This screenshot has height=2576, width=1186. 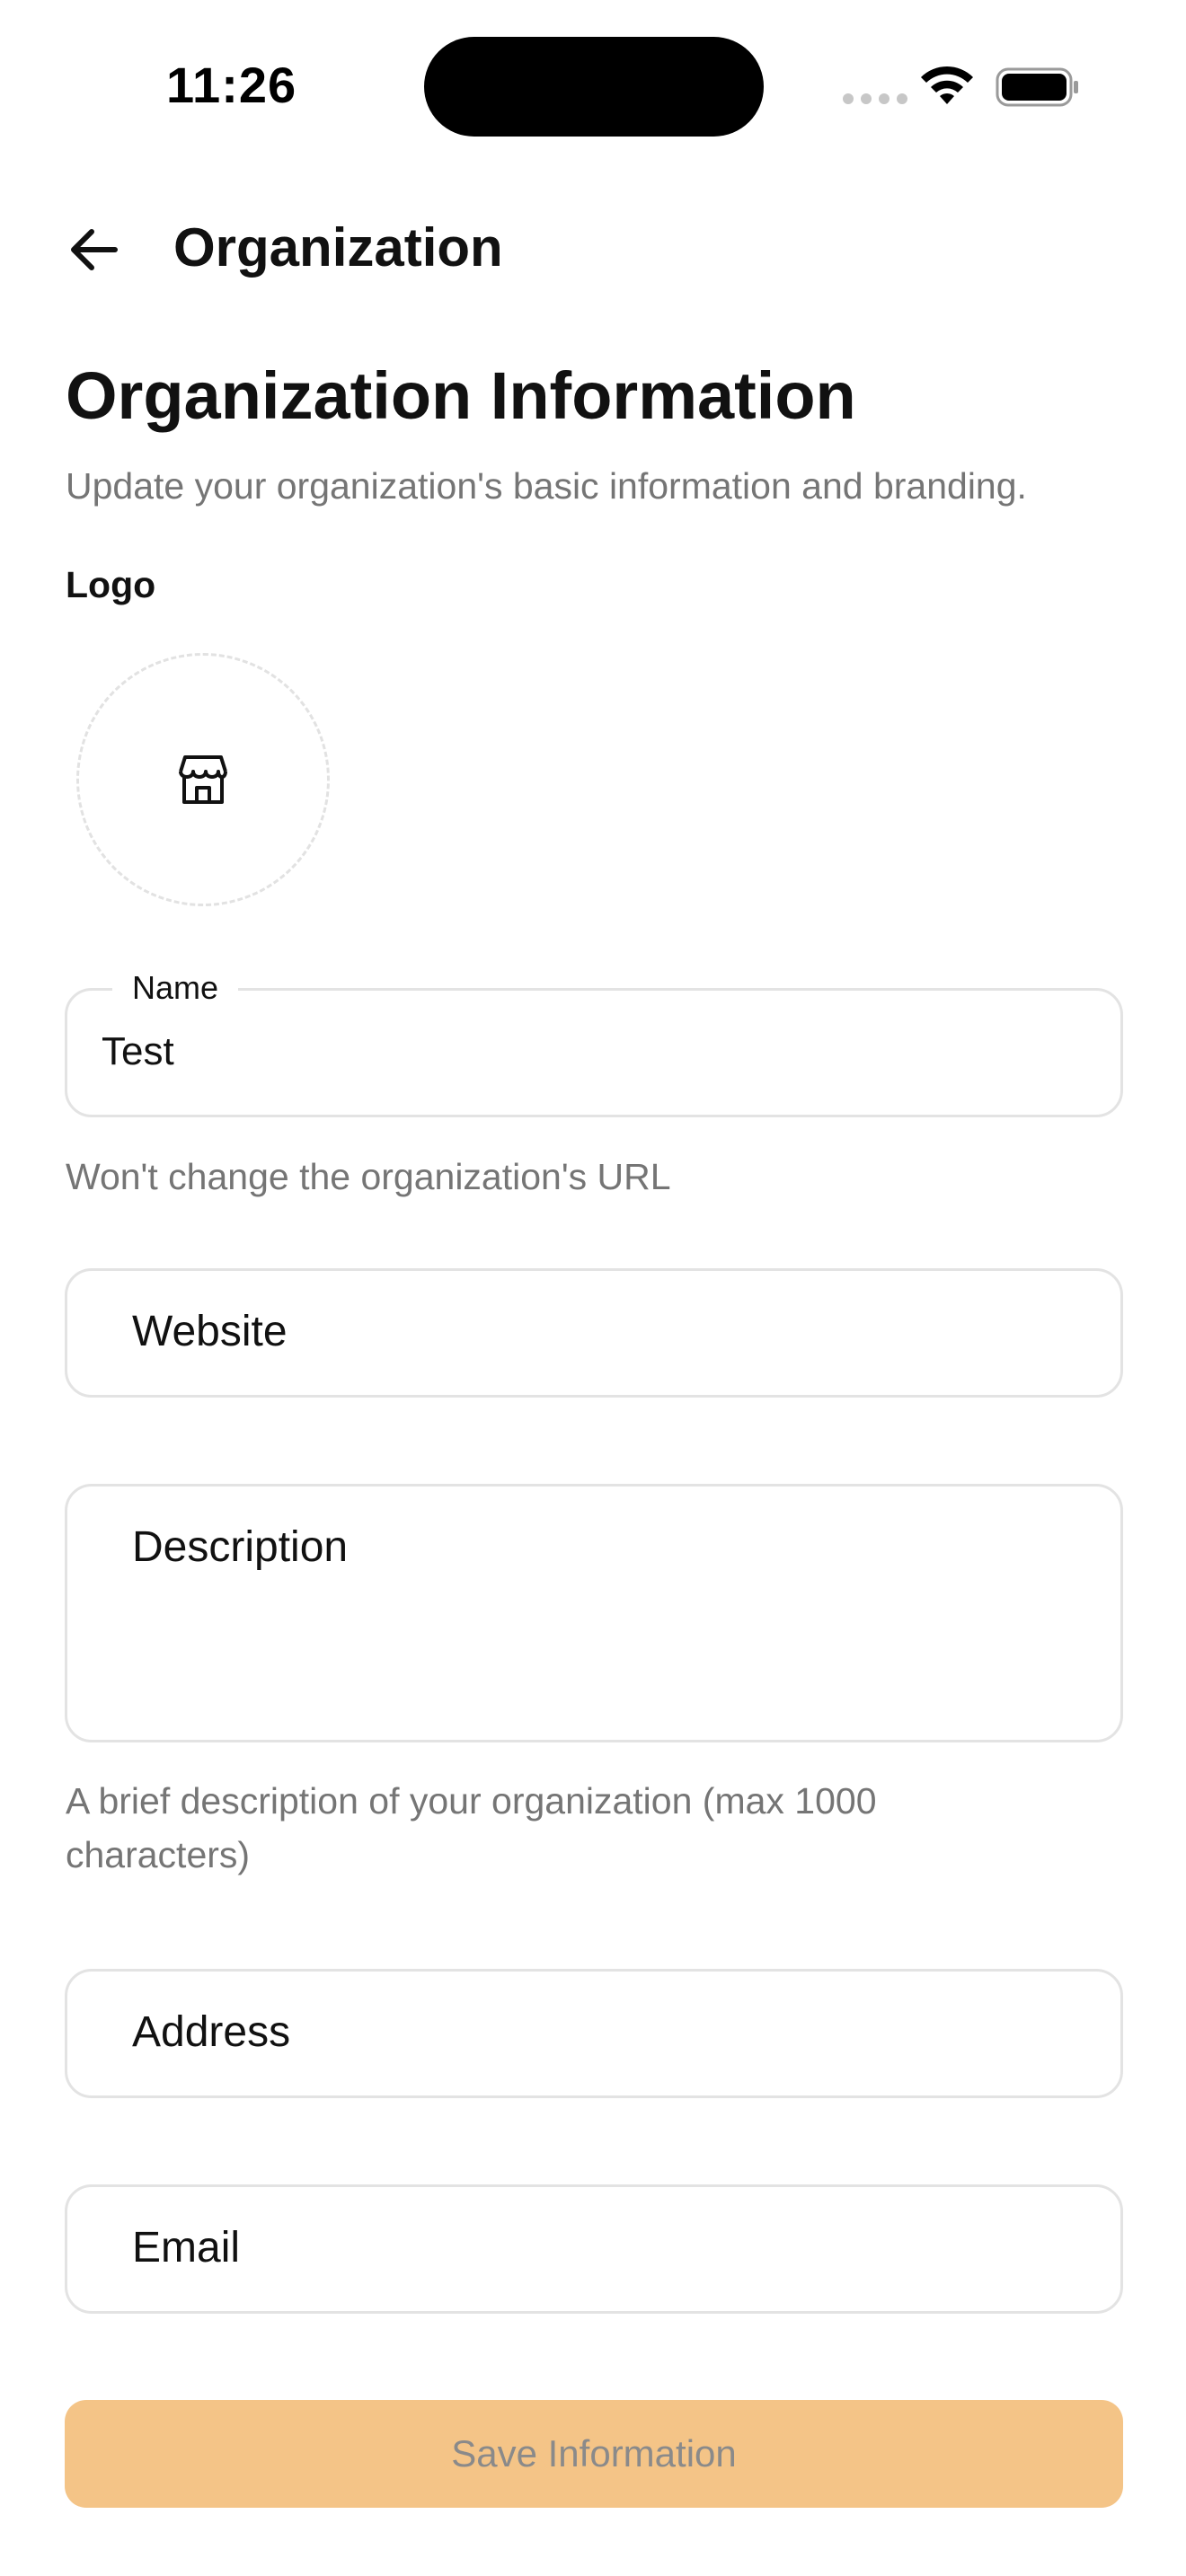 I want to click on status-time: 11:26, so click(x=231, y=85).